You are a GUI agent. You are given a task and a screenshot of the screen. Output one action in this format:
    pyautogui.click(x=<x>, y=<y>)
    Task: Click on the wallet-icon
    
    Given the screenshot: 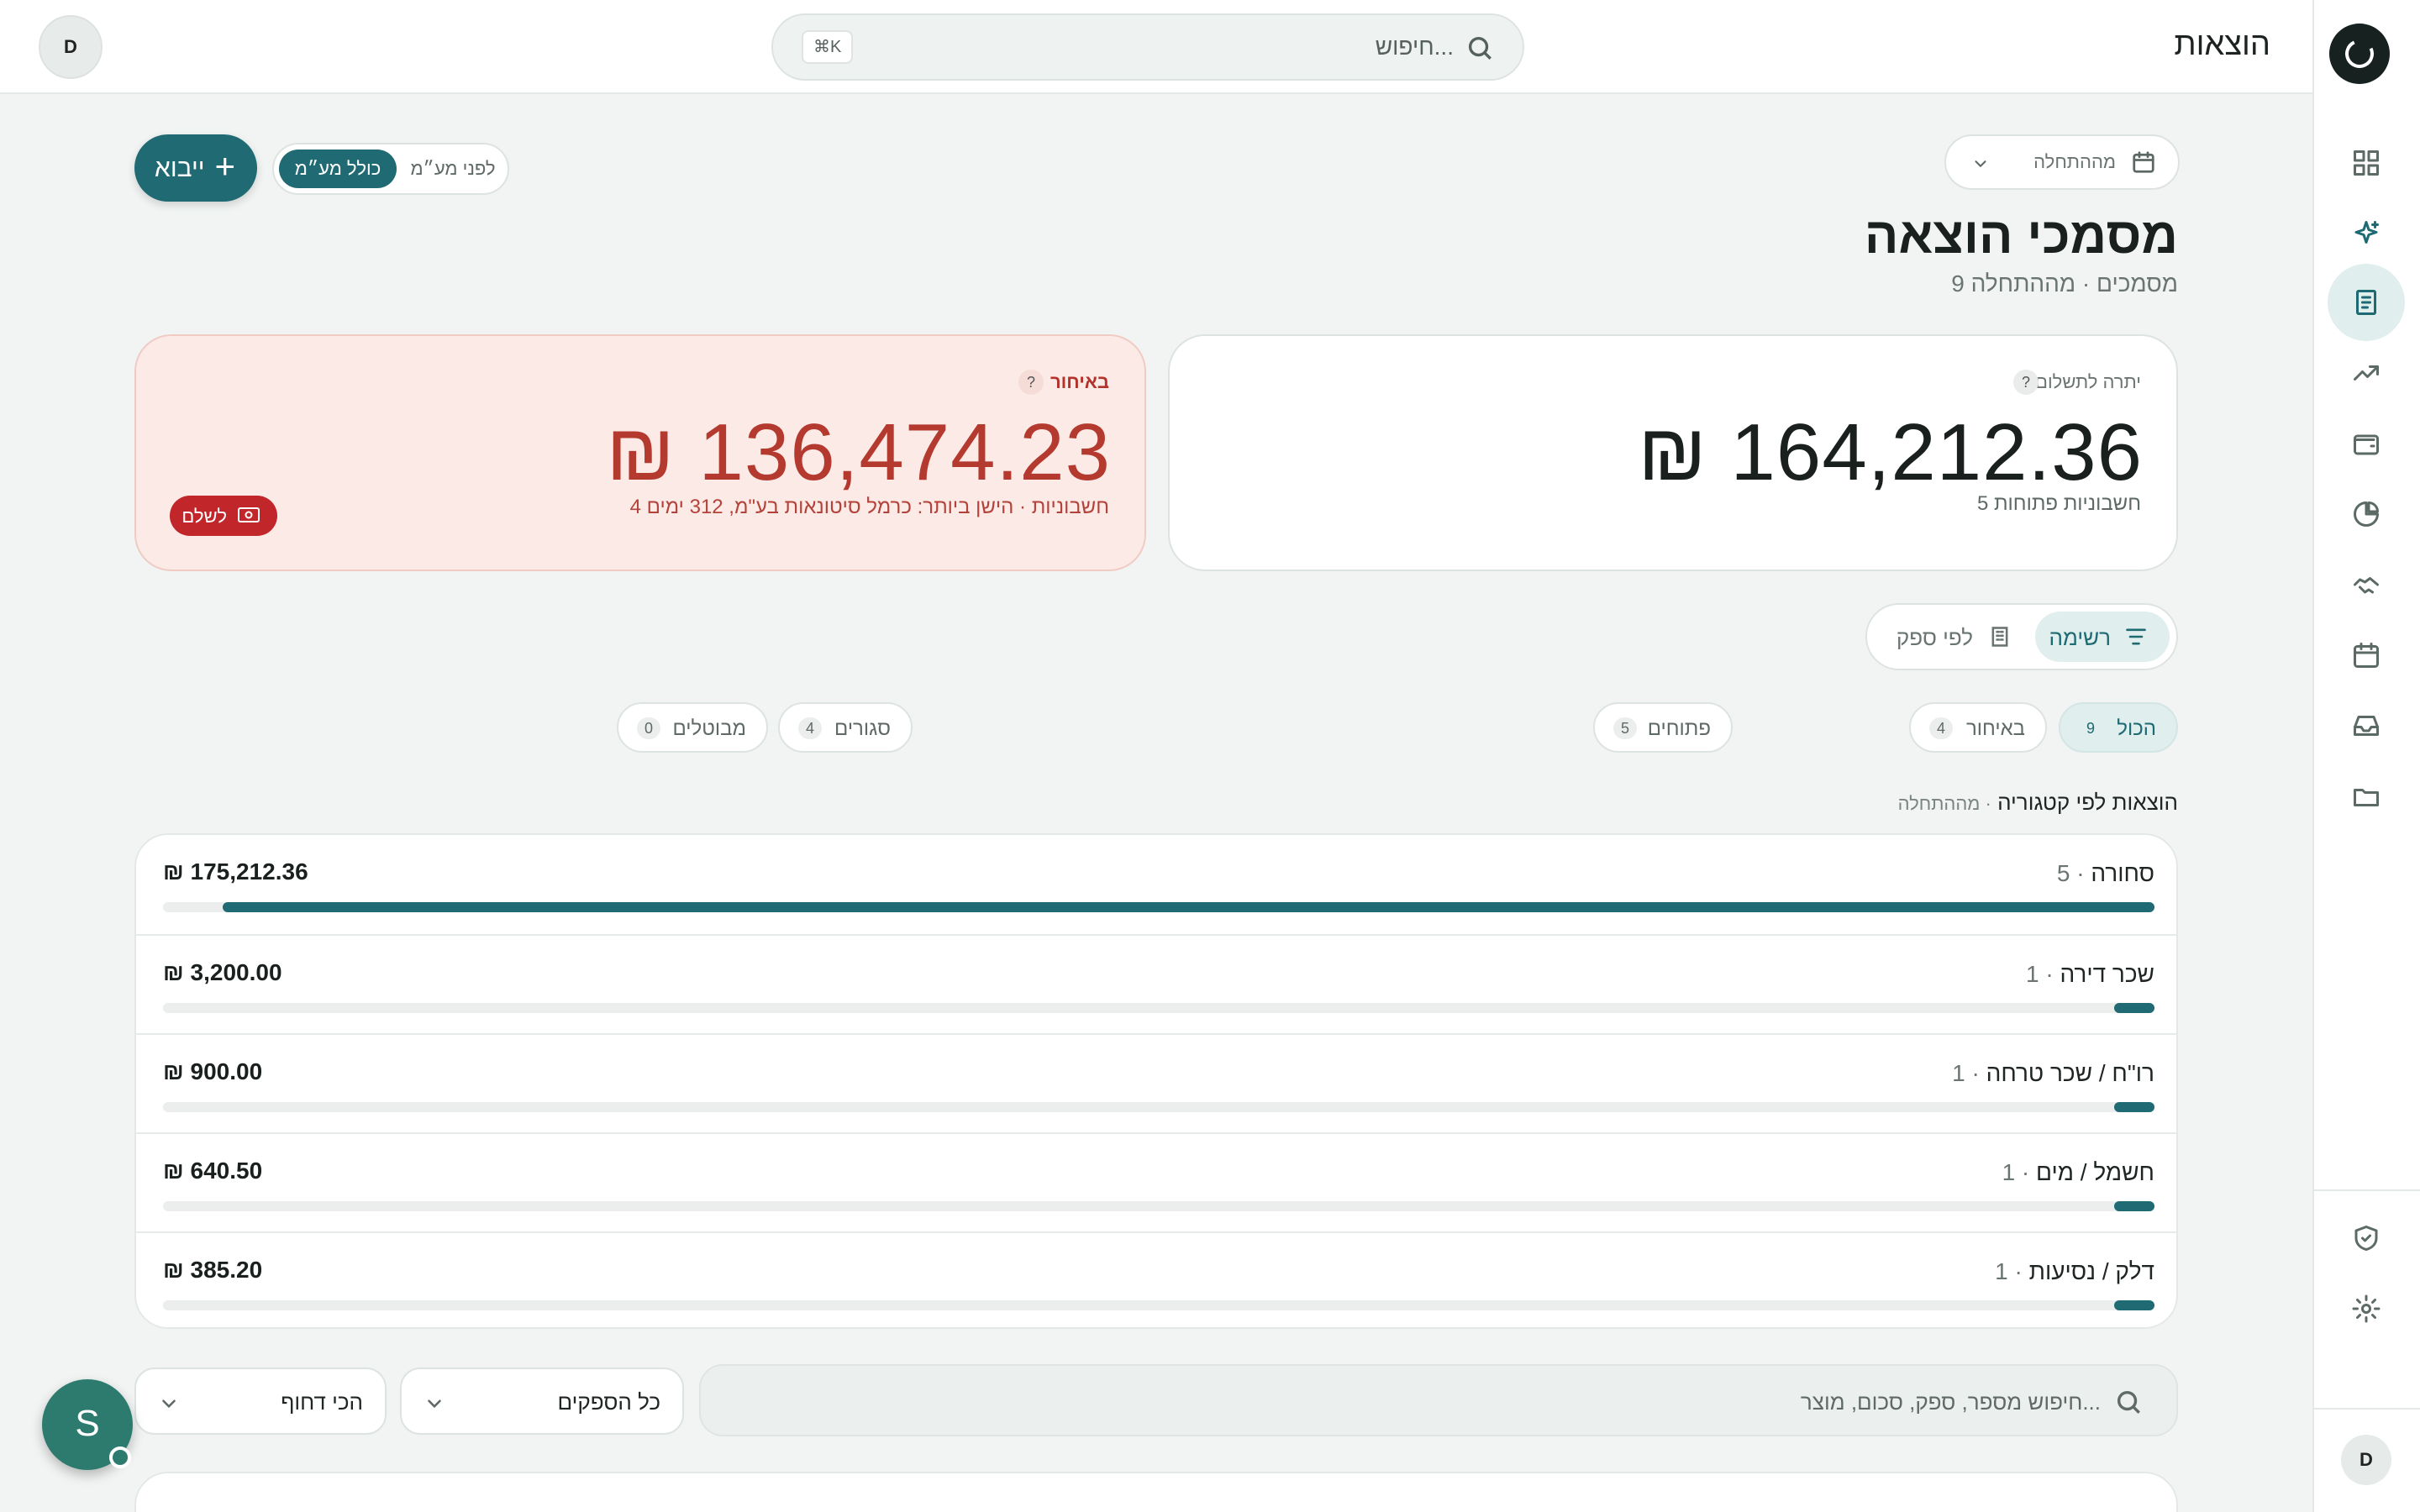 What is the action you would take?
    pyautogui.click(x=2366, y=444)
    